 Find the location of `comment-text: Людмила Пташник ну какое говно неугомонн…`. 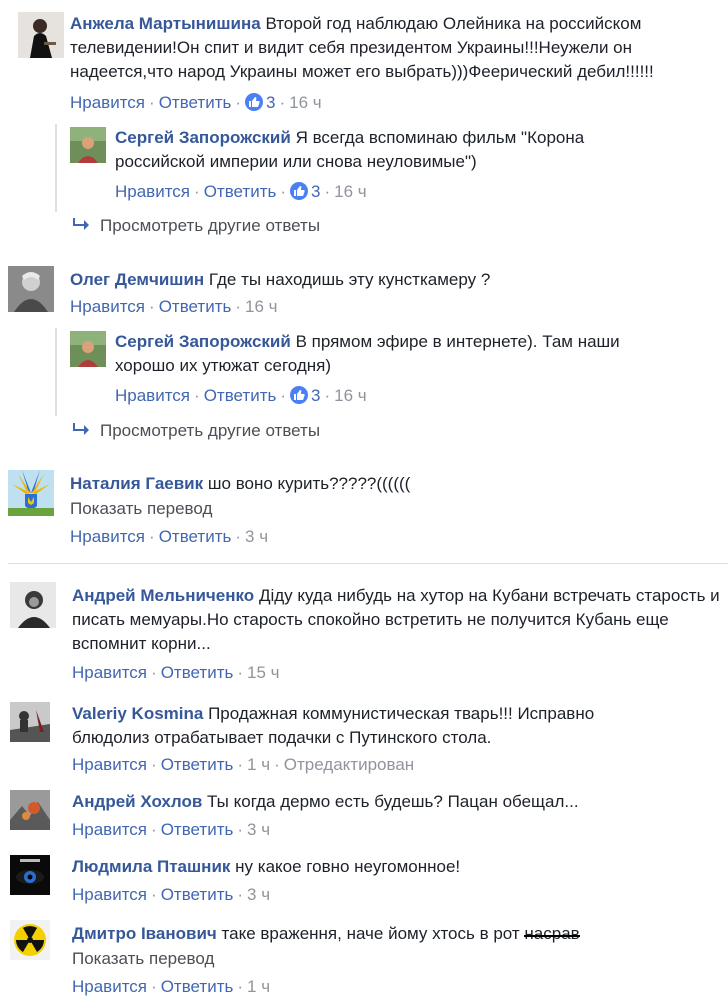

comment-text: Людмила Пташник ну какое говно неугомонн… is located at coordinates (392, 867).